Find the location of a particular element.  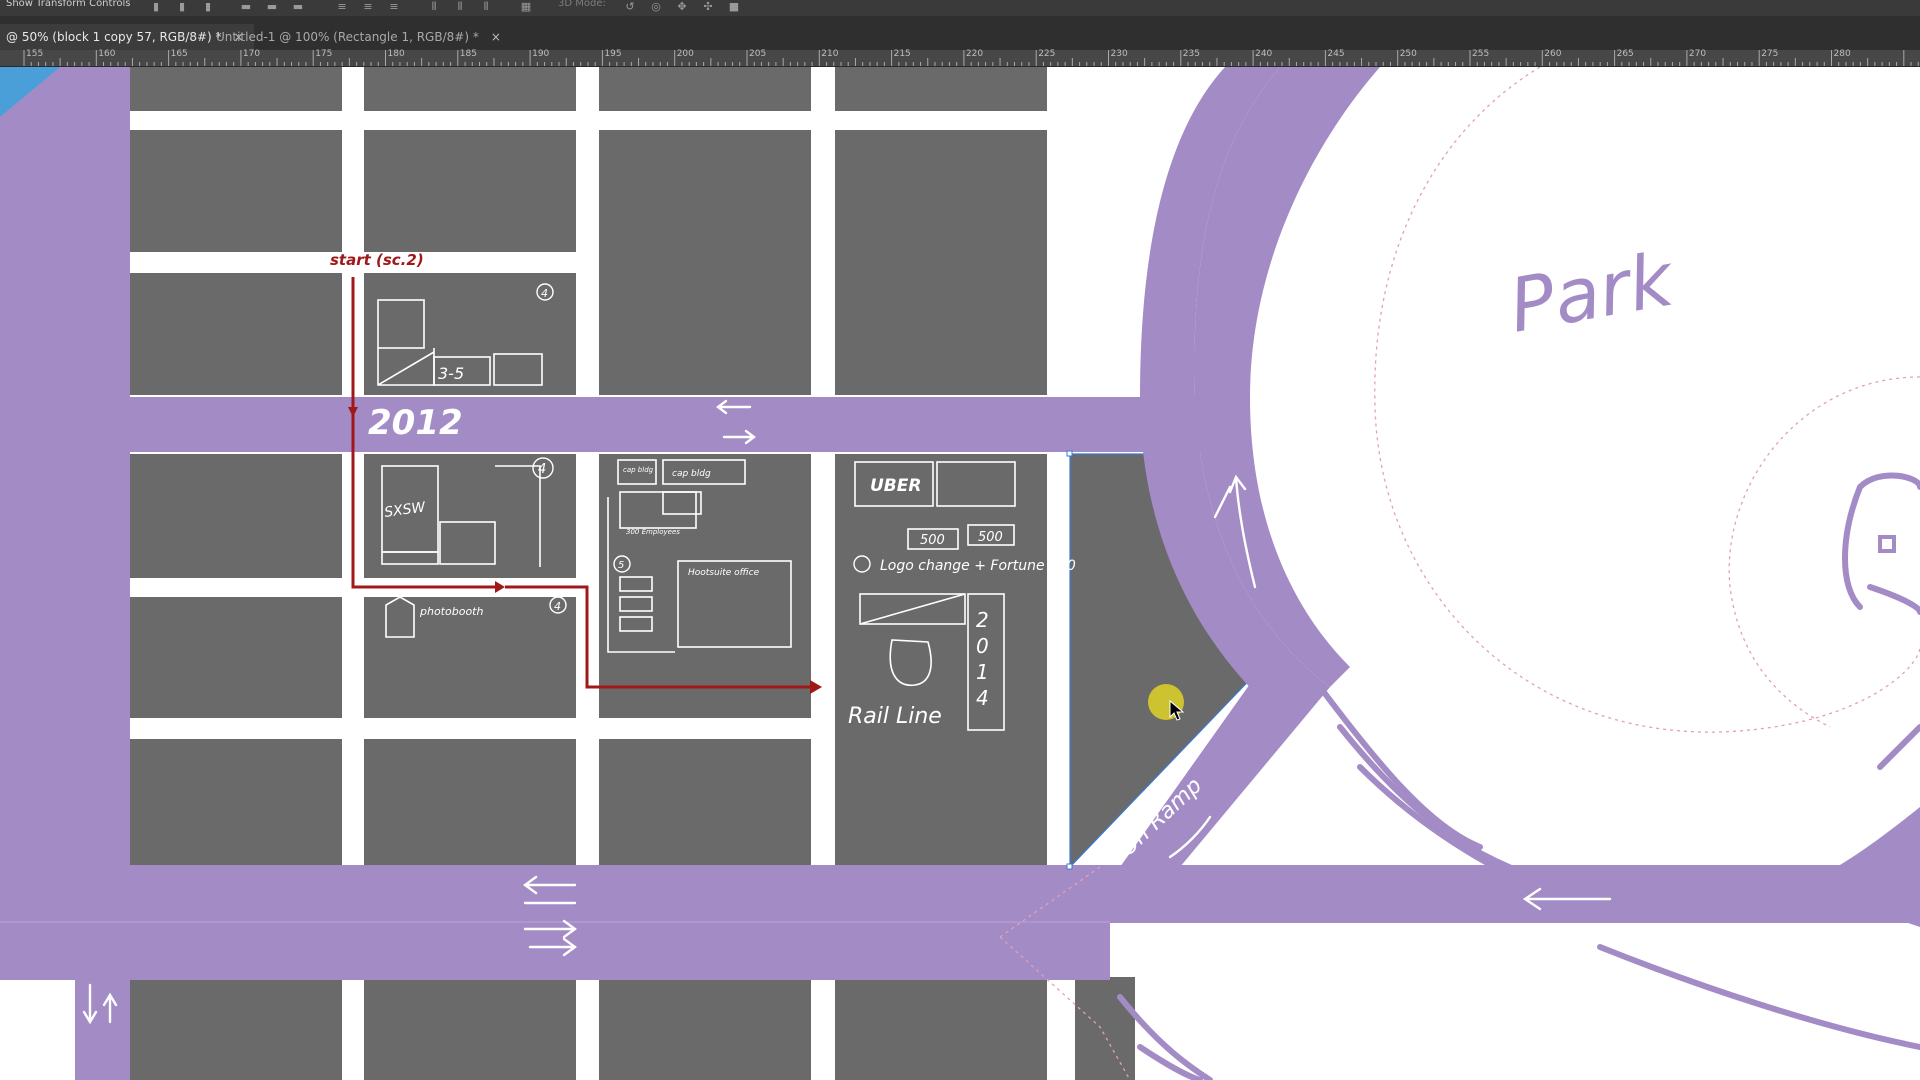

distribute-bottom-icon: ≡ is located at coordinates (394, 7).